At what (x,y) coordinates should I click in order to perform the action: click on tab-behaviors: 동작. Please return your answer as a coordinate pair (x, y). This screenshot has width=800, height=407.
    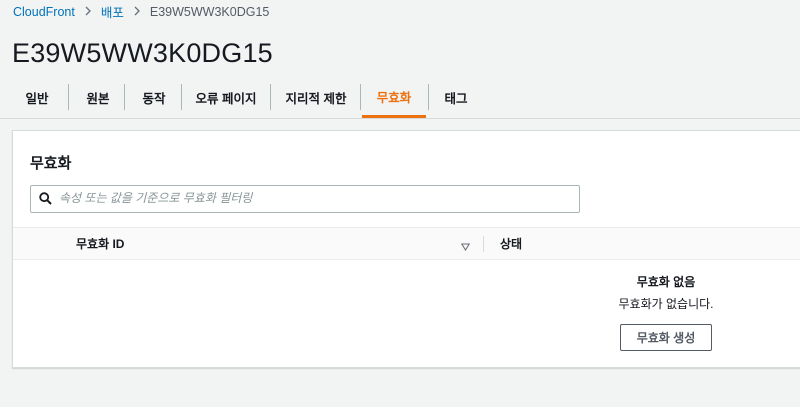
    Looking at the image, I should click on (154, 97).